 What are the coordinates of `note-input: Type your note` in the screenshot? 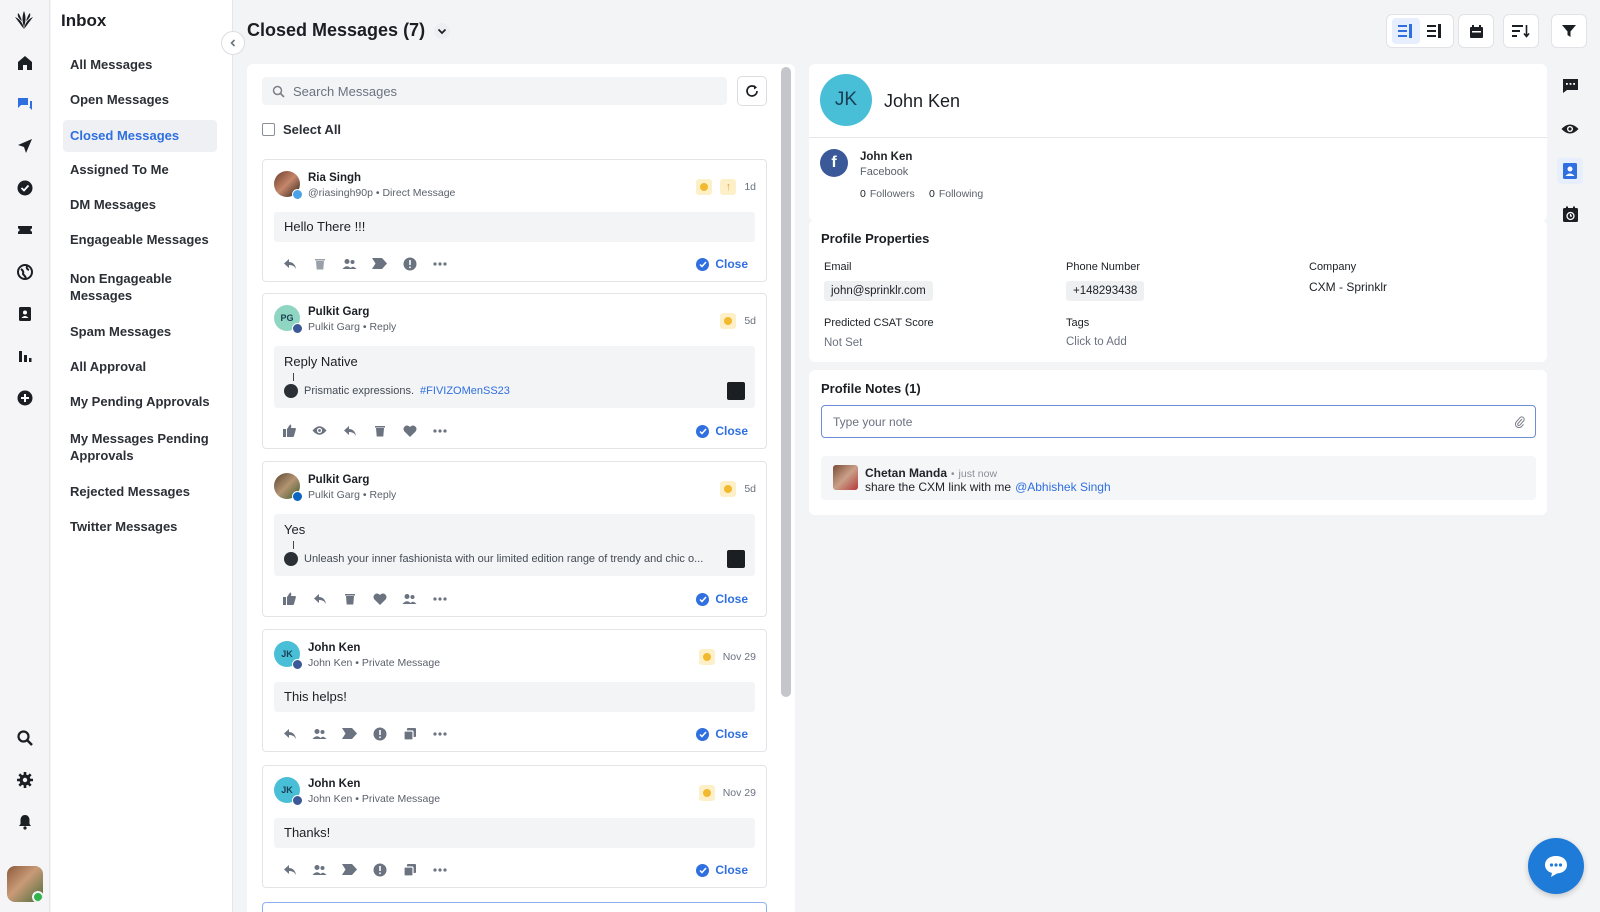 It's located at (1178, 421).